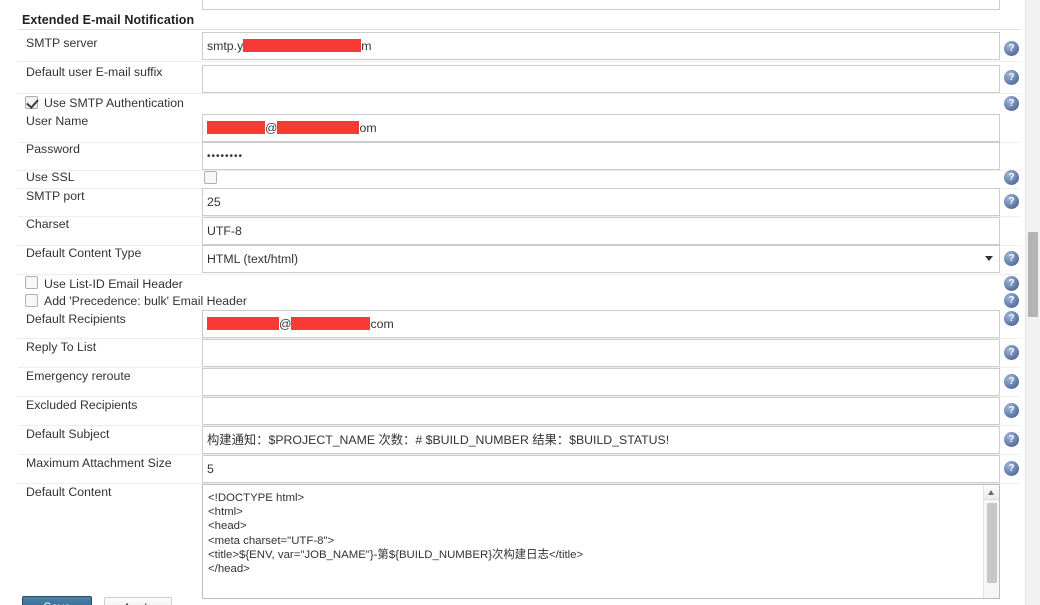 This screenshot has height=605, width=1040. What do you see at coordinates (76, 319) in the screenshot?
I see `label-default-recipients: Default Recipients` at bounding box center [76, 319].